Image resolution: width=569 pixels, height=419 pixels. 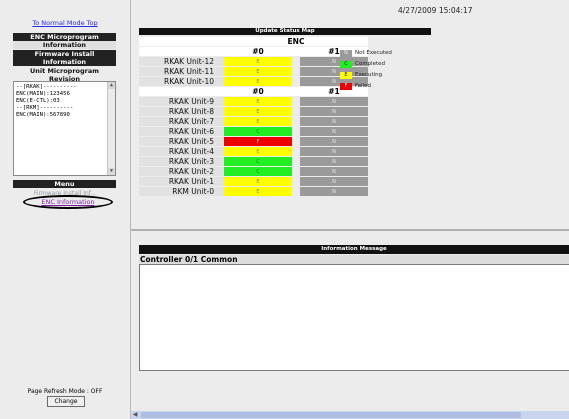 I want to click on change-button: Change, so click(x=66, y=401).